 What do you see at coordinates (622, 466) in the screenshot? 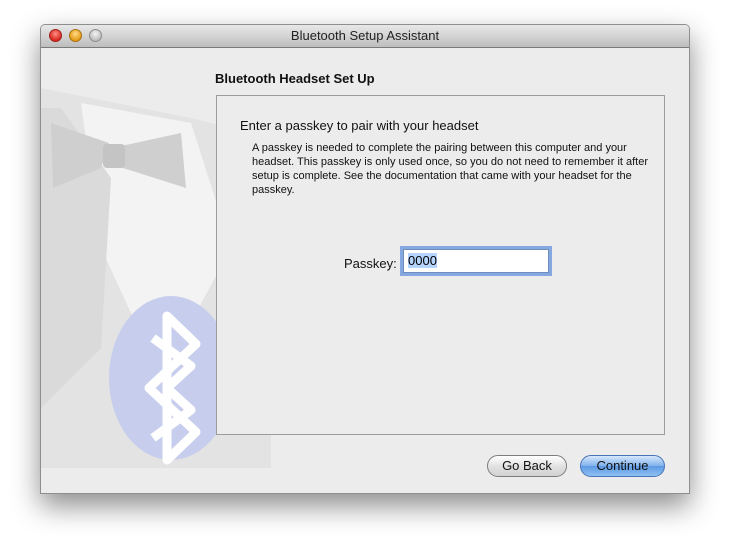
I see `continue-button: Continue` at bounding box center [622, 466].